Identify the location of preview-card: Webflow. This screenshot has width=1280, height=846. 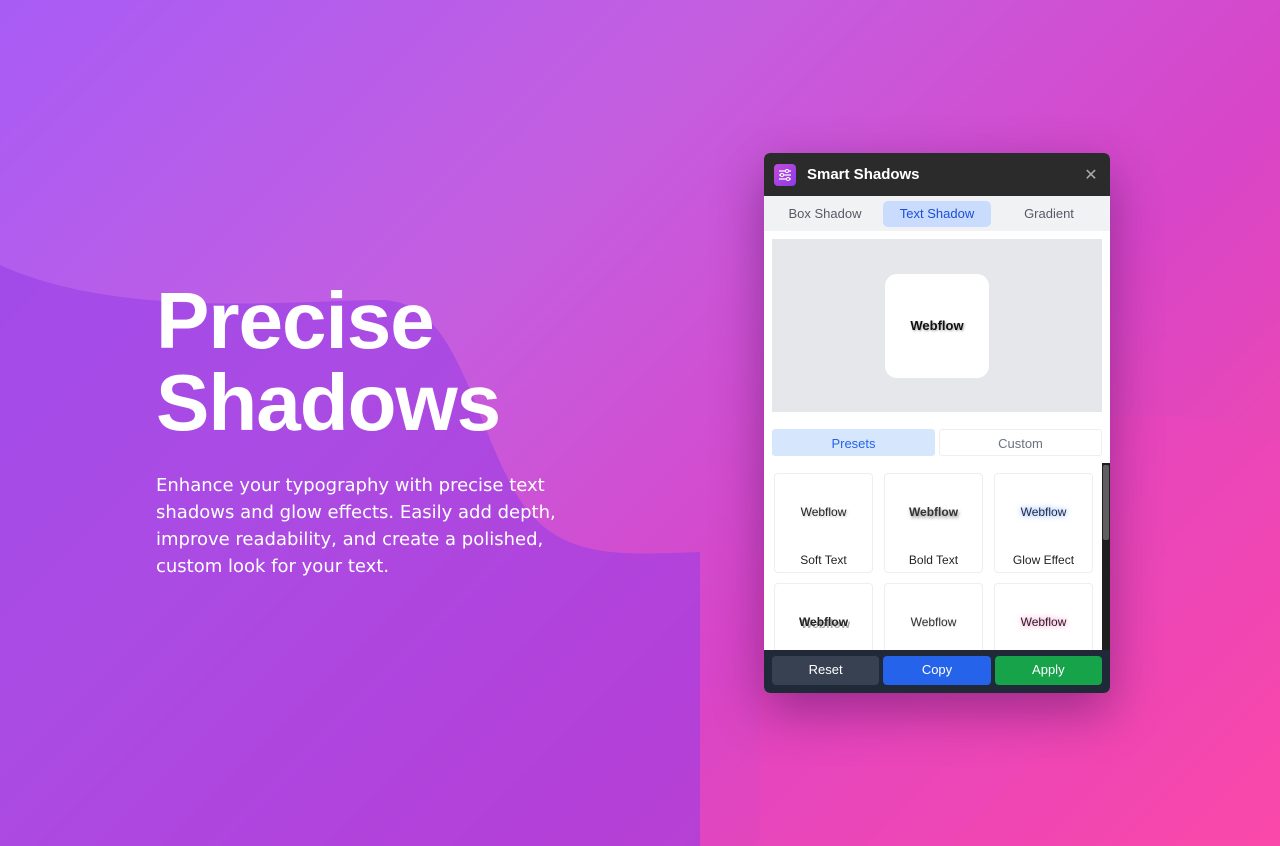
(937, 325).